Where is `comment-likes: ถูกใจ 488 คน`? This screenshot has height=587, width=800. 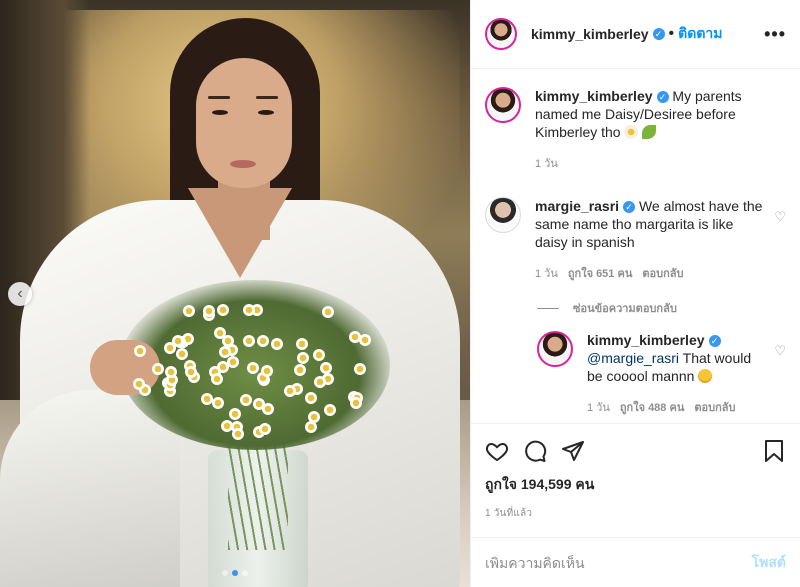 comment-likes: ถูกใจ 488 คน is located at coordinates (652, 408).